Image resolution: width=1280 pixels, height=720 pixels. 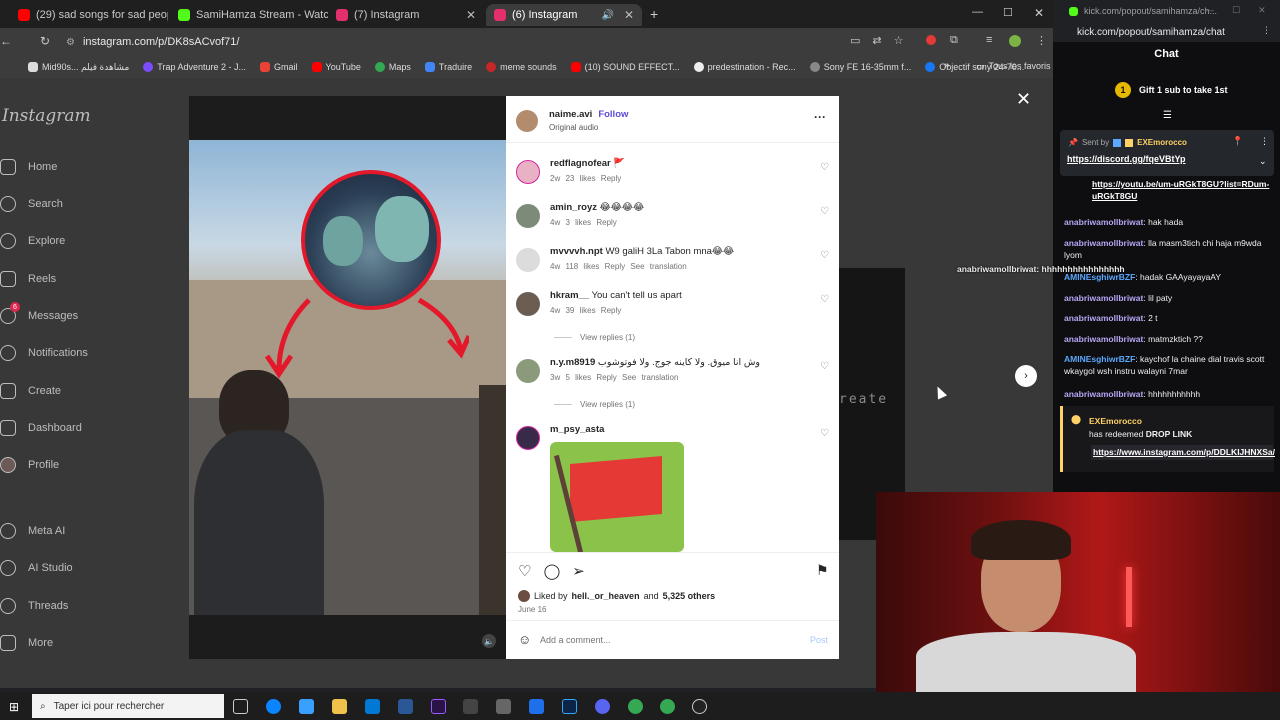 I want to click on bookmark-item: Maps, so click(x=392, y=67).